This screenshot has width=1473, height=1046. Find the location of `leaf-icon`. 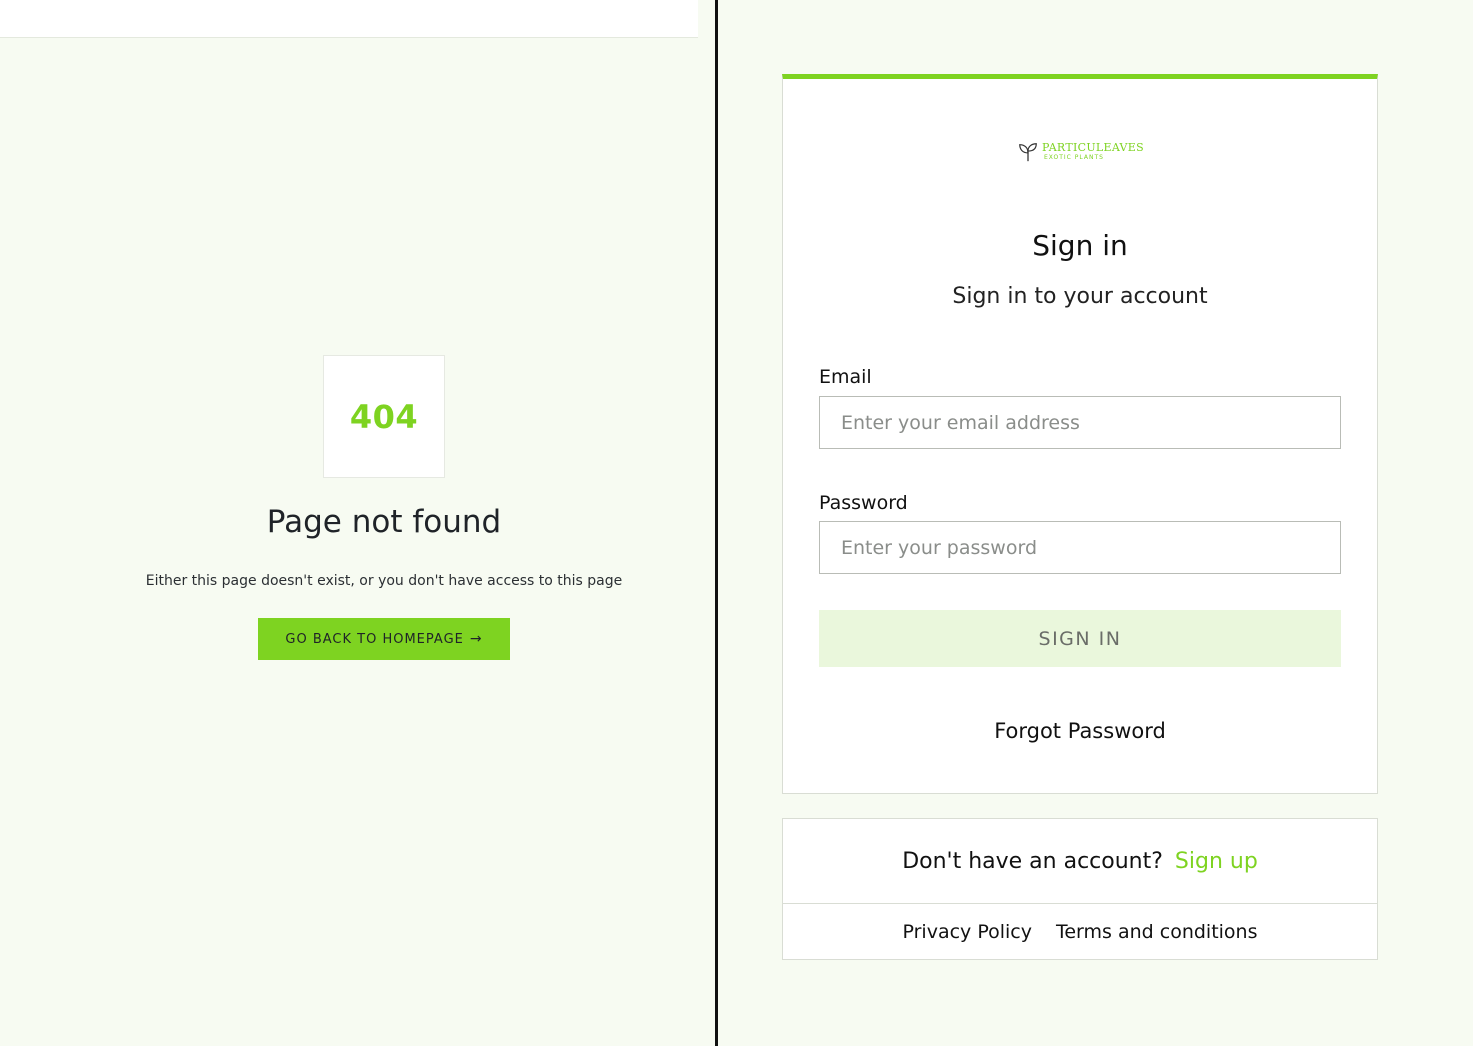

leaf-icon is located at coordinates (1028, 152).